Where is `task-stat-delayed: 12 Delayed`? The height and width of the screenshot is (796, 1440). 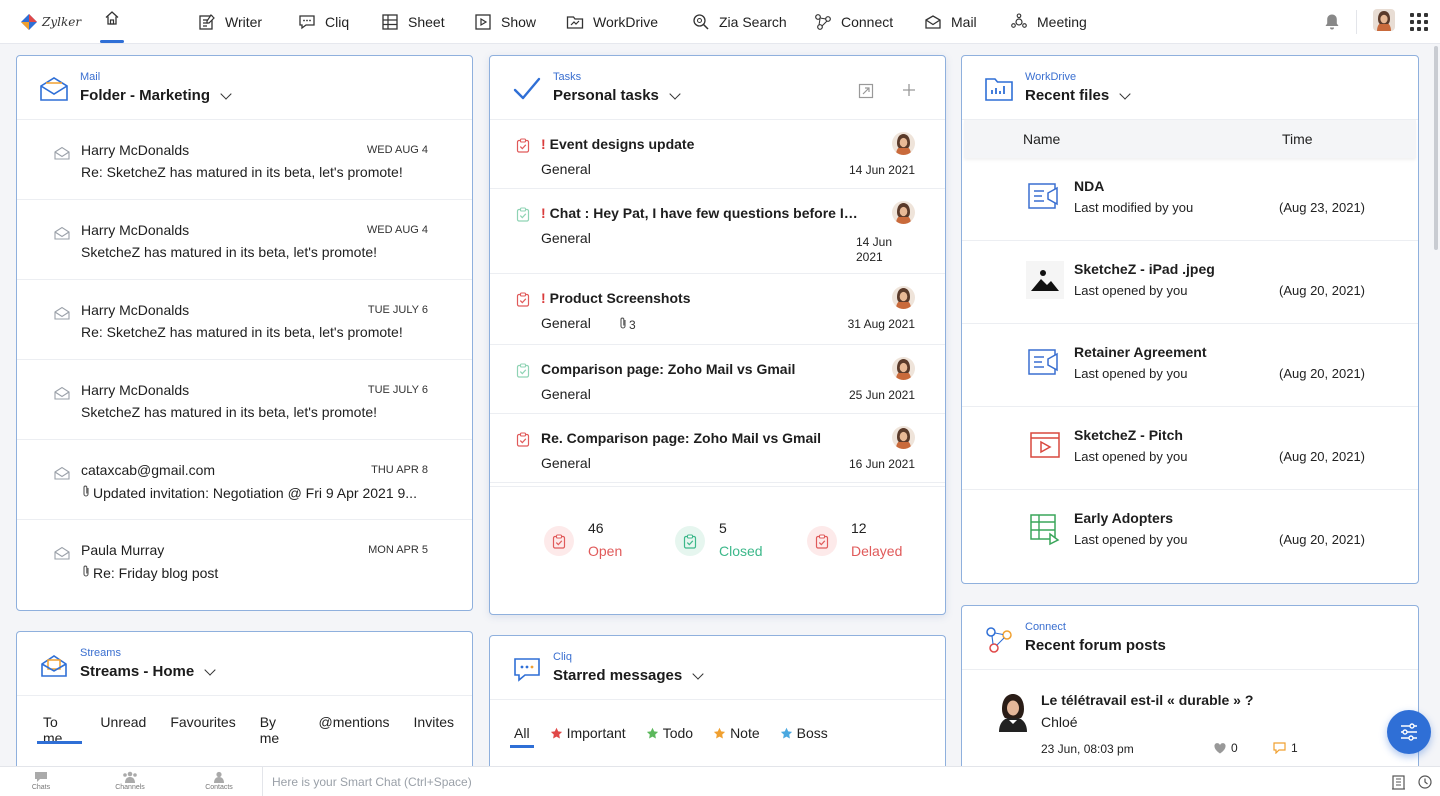 task-stat-delayed: 12 Delayed is located at coordinates (854, 540).